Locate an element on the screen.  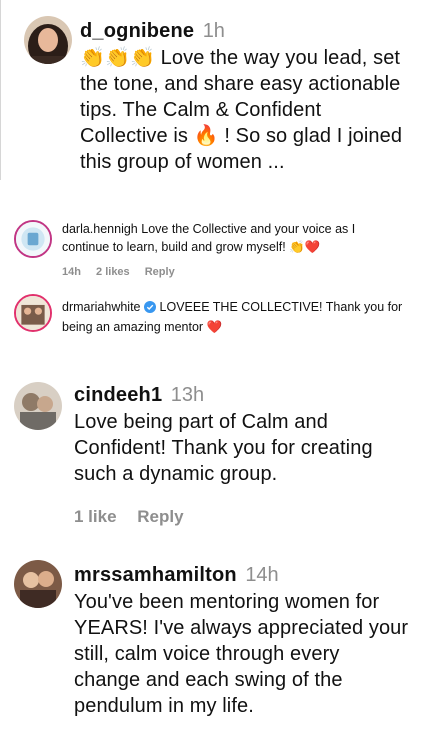
likes-count: 2 likes is located at coordinates (113, 272).